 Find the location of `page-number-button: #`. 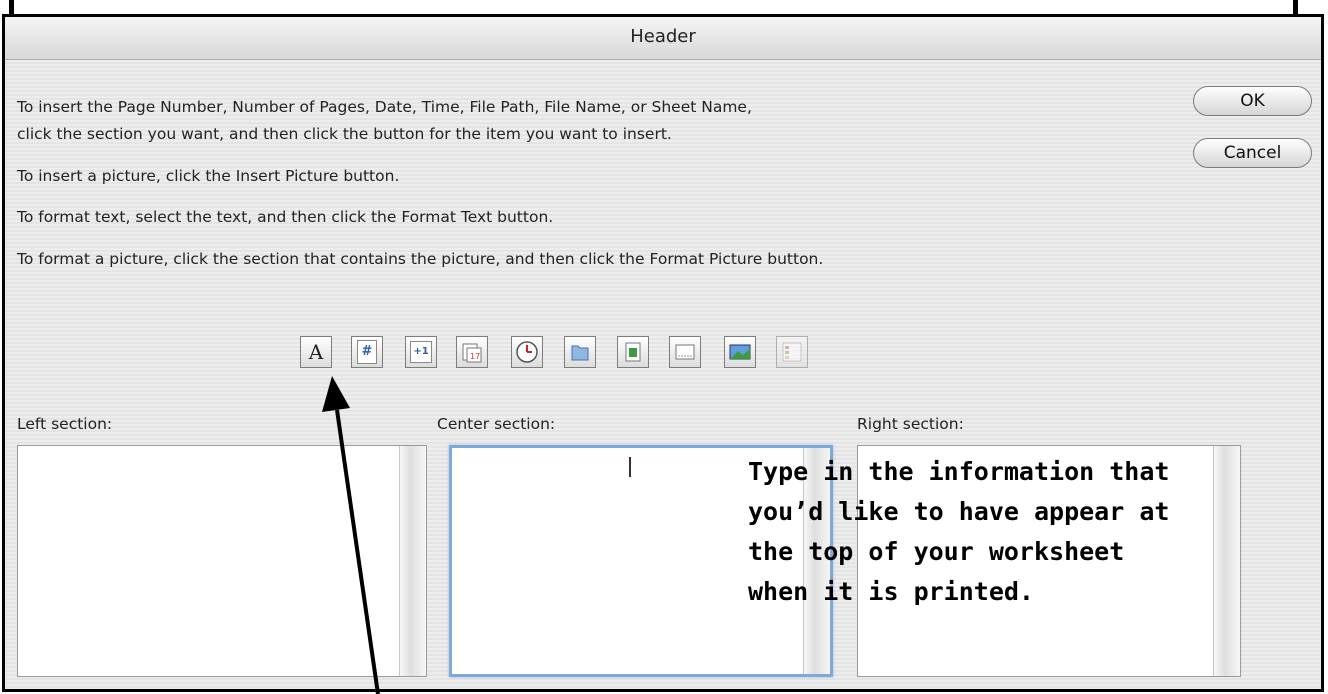

page-number-button: # is located at coordinates (367, 352).